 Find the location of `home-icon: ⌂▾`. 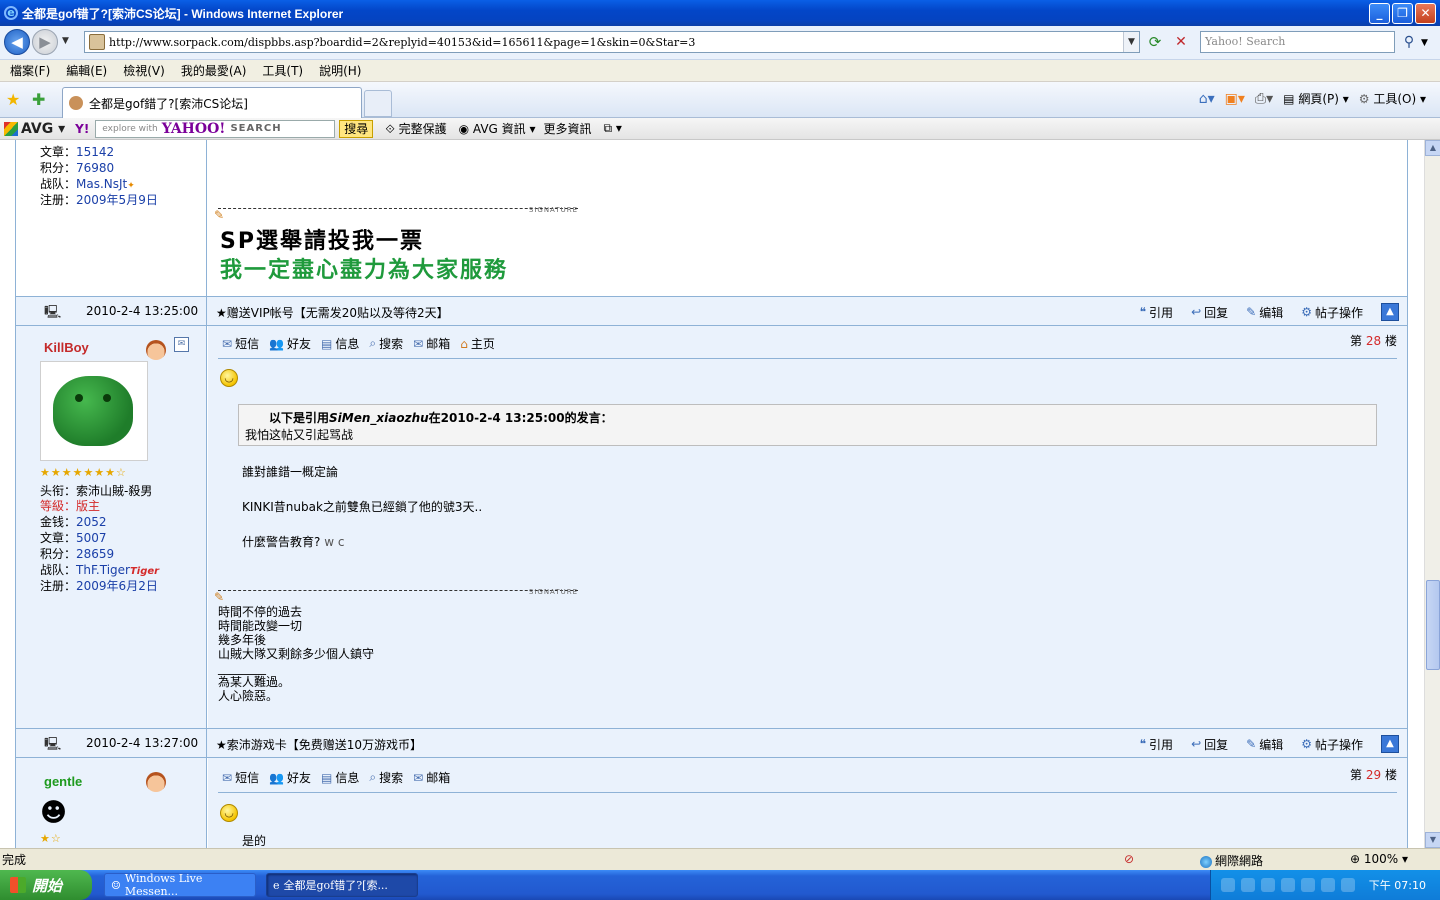

home-icon: ⌂▾ is located at coordinates (1207, 99).